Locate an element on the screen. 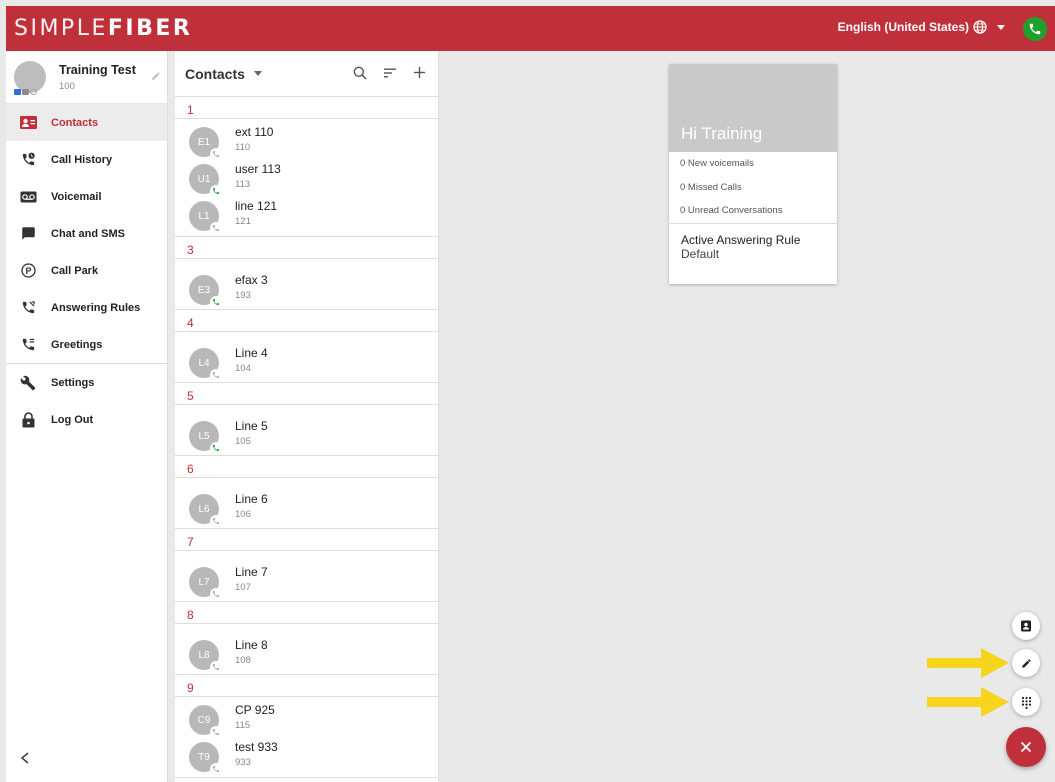  user-name: Training Test is located at coordinates (97, 69).